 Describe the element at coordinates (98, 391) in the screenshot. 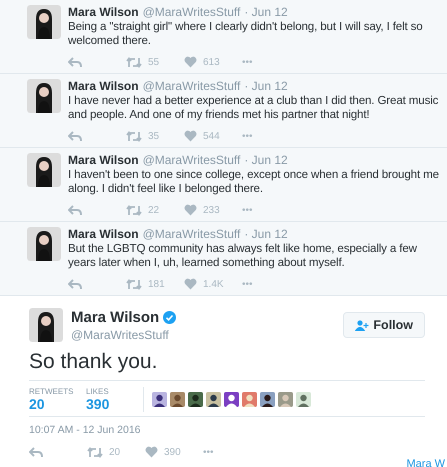

I see `likes-label: LIKES` at that location.